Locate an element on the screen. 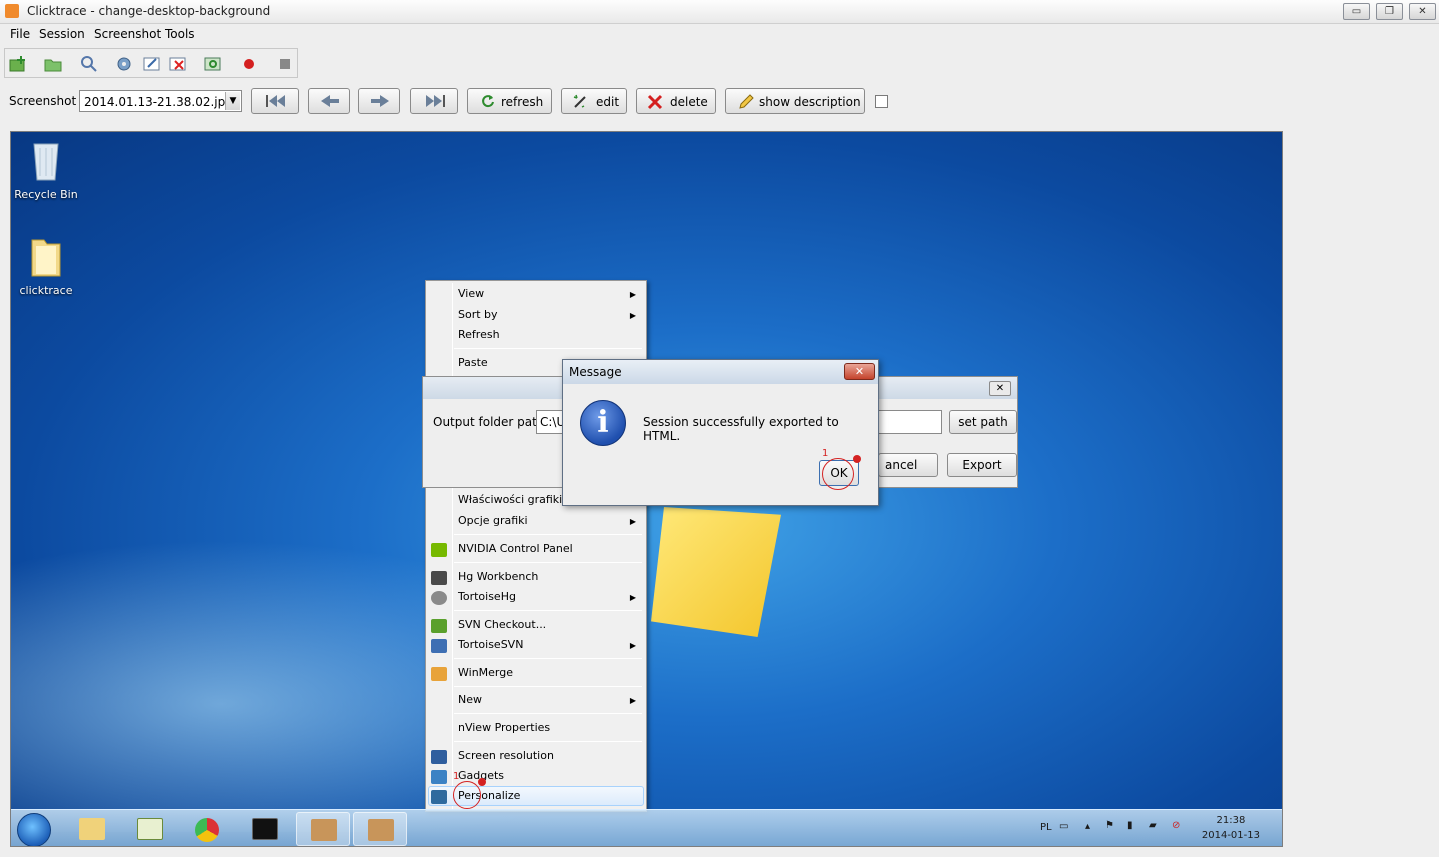 The width and height of the screenshot is (1439, 857). context-item-label: WinMerge is located at coordinates (485, 672).